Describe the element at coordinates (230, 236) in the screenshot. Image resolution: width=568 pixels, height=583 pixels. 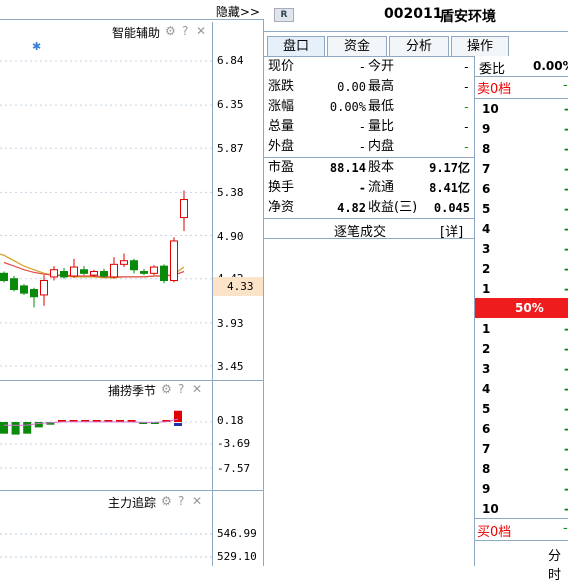
I see `axis-tick: 4.90` at that location.